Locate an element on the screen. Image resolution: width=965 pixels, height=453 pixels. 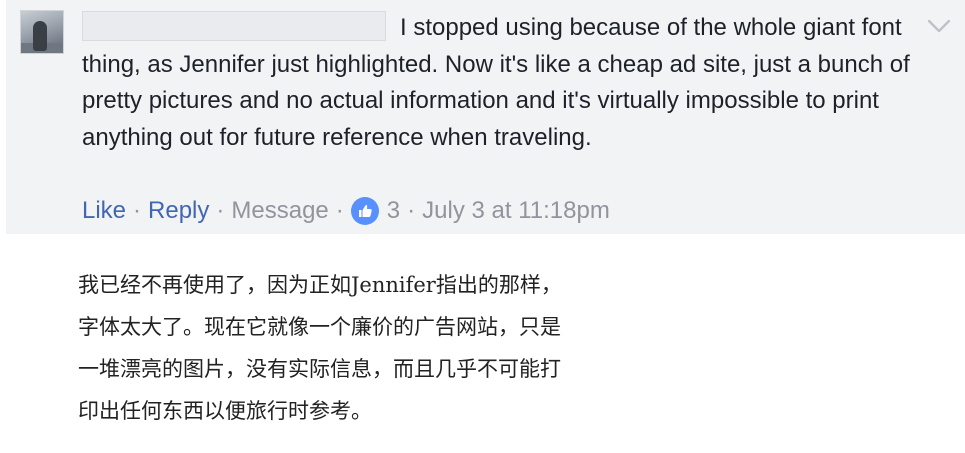
reaction-count: 3 is located at coordinates (393, 211).